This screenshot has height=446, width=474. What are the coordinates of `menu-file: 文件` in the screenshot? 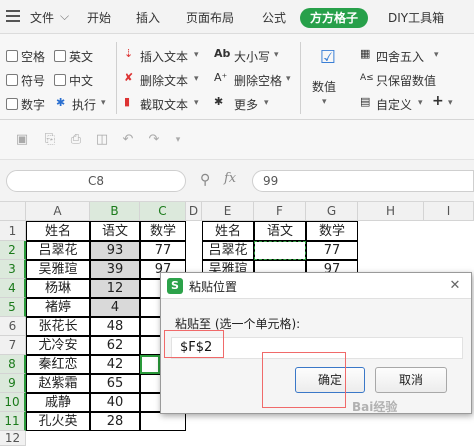 It's located at (42, 17).